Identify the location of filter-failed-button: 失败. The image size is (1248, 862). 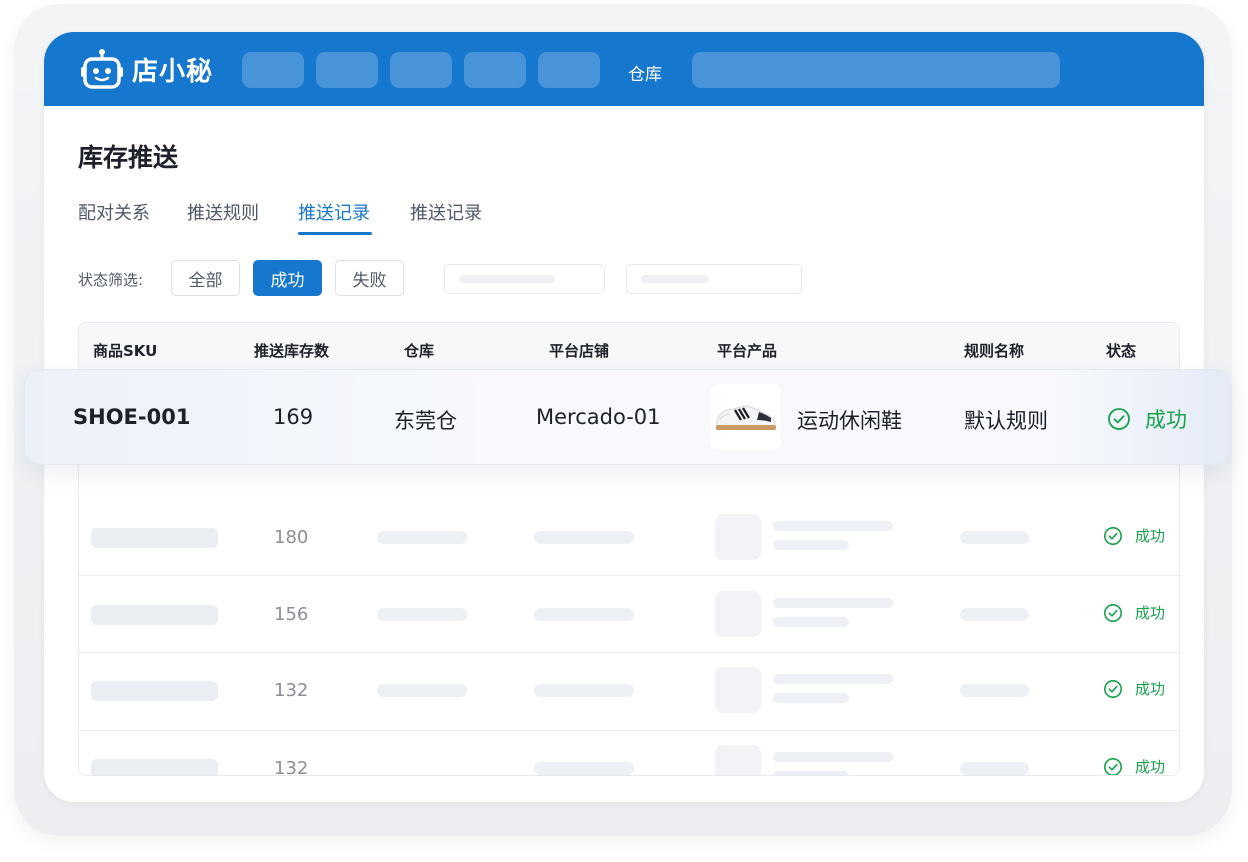
(369, 278).